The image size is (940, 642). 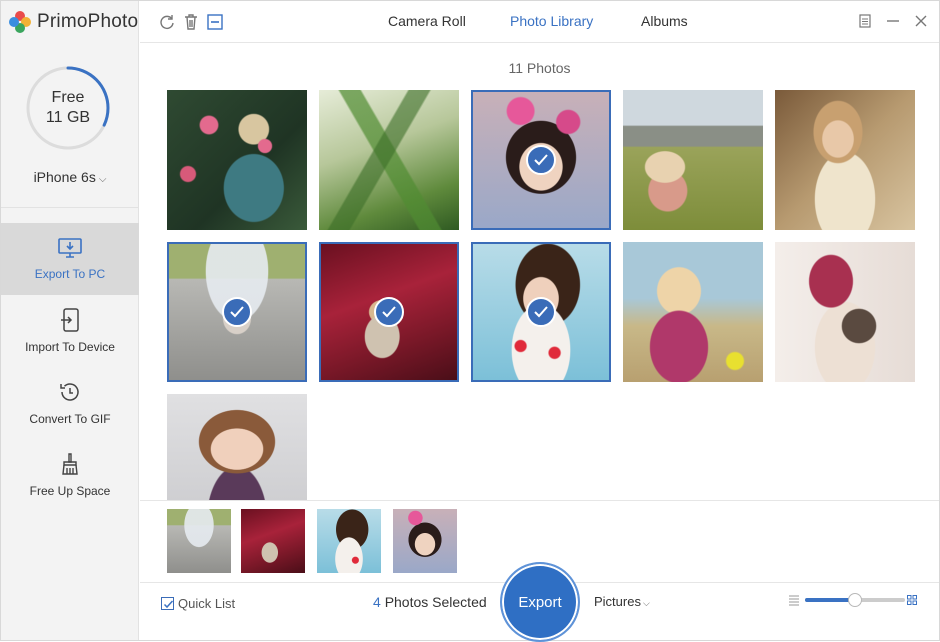 I want to click on sidebar-item-label: Export To PC, so click(x=70, y=274).